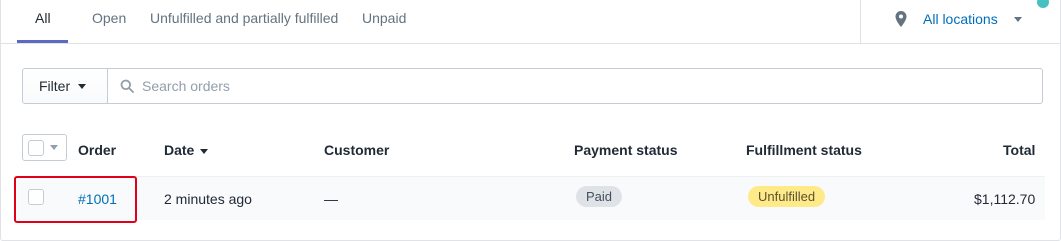  I want to click on fulfillment-status-badge: Unfulfilled, so click(787, 196).